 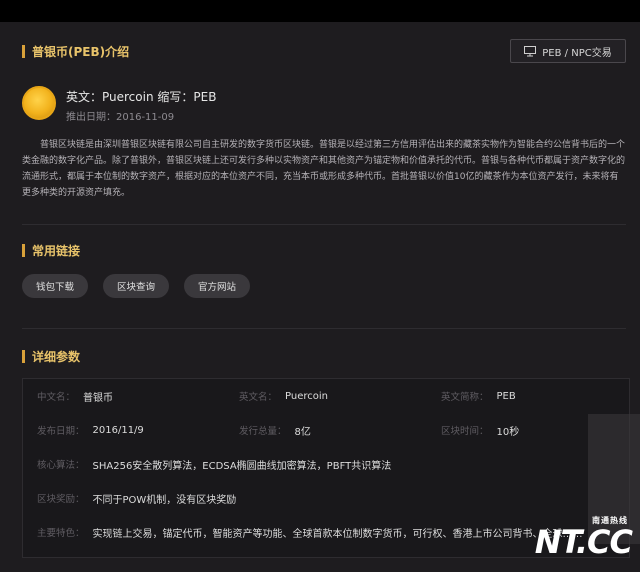 I want to click on official-site-button: 官方网站, so click(x=217, y=286).